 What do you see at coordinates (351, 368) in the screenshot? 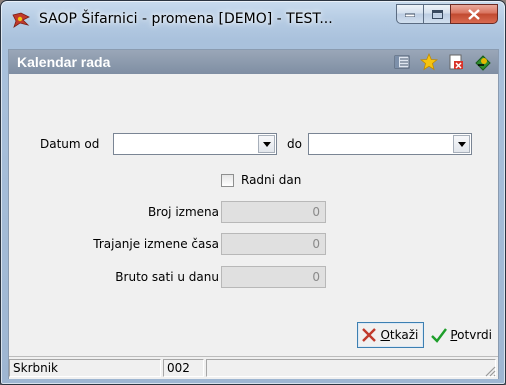
I see `status-extra` at bounding box center [351, 368].